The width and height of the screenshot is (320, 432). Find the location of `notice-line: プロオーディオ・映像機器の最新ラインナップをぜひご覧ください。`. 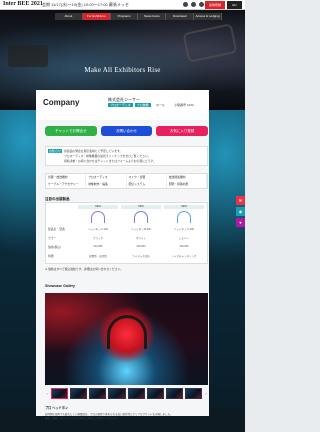

notice-line: プロオーディオ・映像機器の最新ラインナップをぜひご覧ください。 is located at coordinates (107, 156).